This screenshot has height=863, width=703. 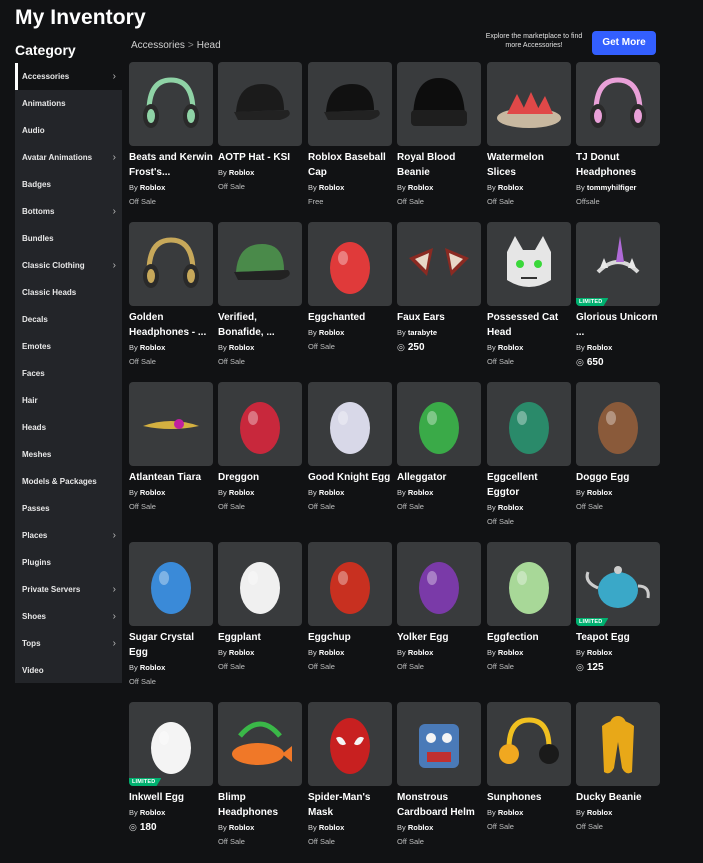 I want to click on item-card: Yolker Egg By Roblox Off Sale, so click(x=439, y=617).